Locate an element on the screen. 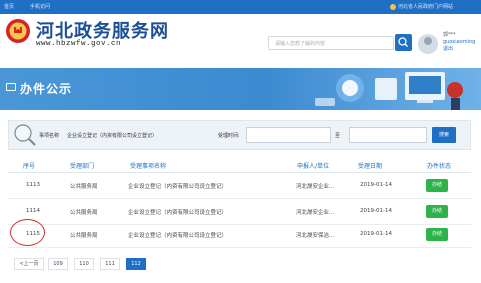 Image resolution: width=481 pixels, height=283 pixels. search-icon is located at coordinates (403, 42).